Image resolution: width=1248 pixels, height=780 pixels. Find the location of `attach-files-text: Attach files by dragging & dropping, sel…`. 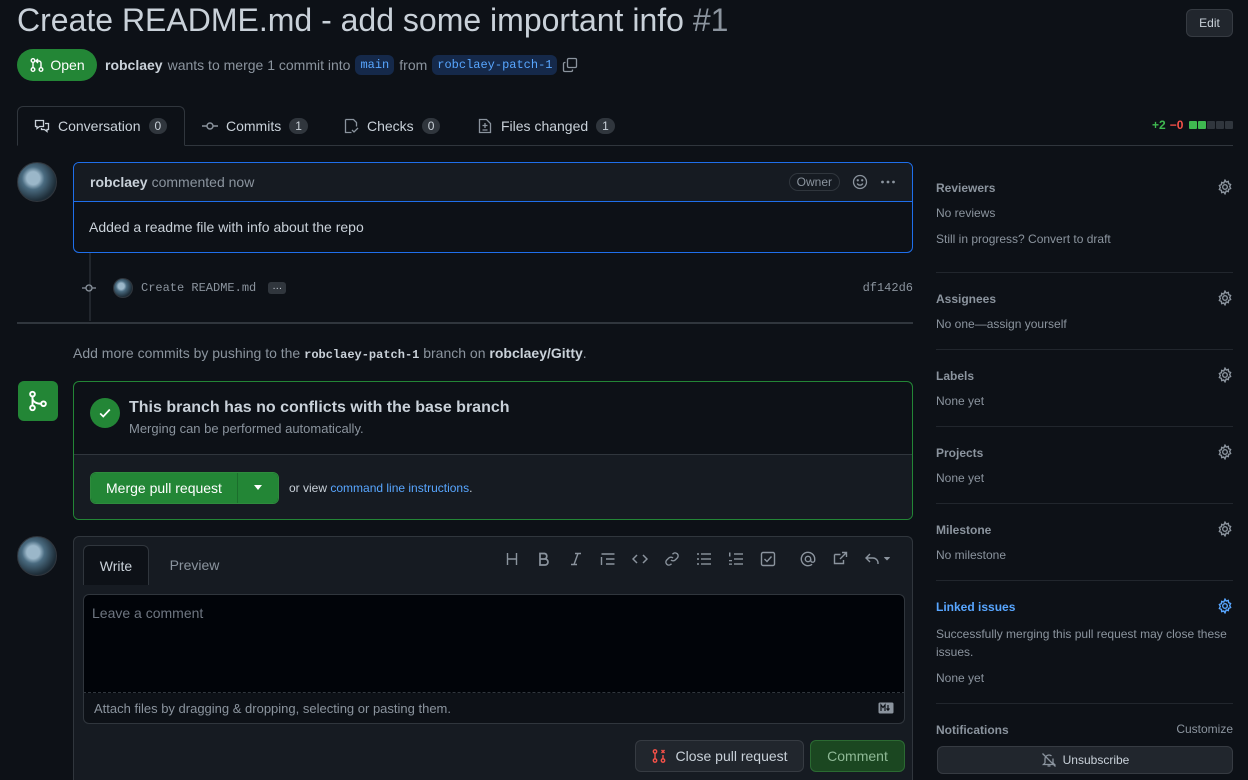

attach-files-text: Attach files by dragging & dropping, sel… is located at coordinates (272, 708).